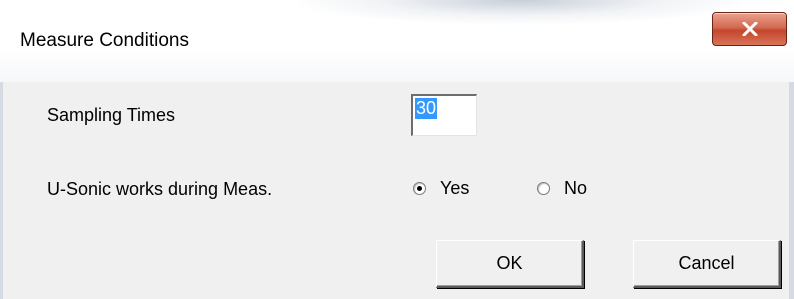 The image size is (794, 299). Describe the element at coordinates (575, 188) in the screenshot. I see `radio-no-label: No` at that location.